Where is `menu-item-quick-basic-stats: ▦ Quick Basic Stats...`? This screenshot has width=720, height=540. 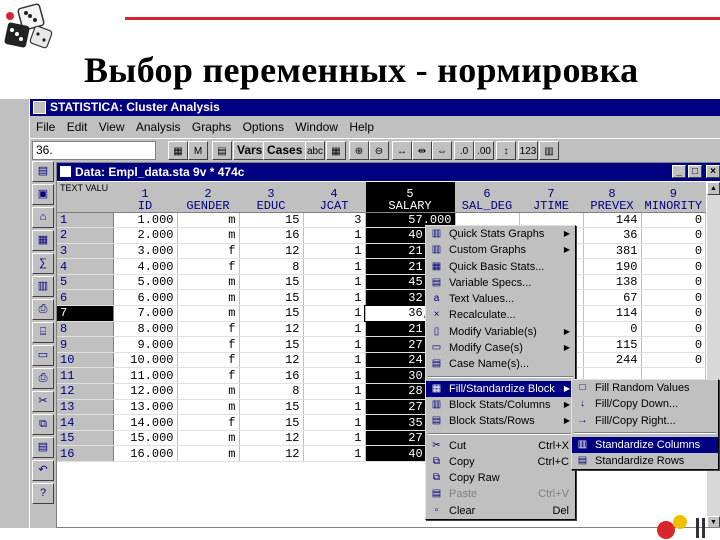
menu-item-quick-basic-stats: ▦ Quick Basic Stats... is located at coordinates (500, 267).